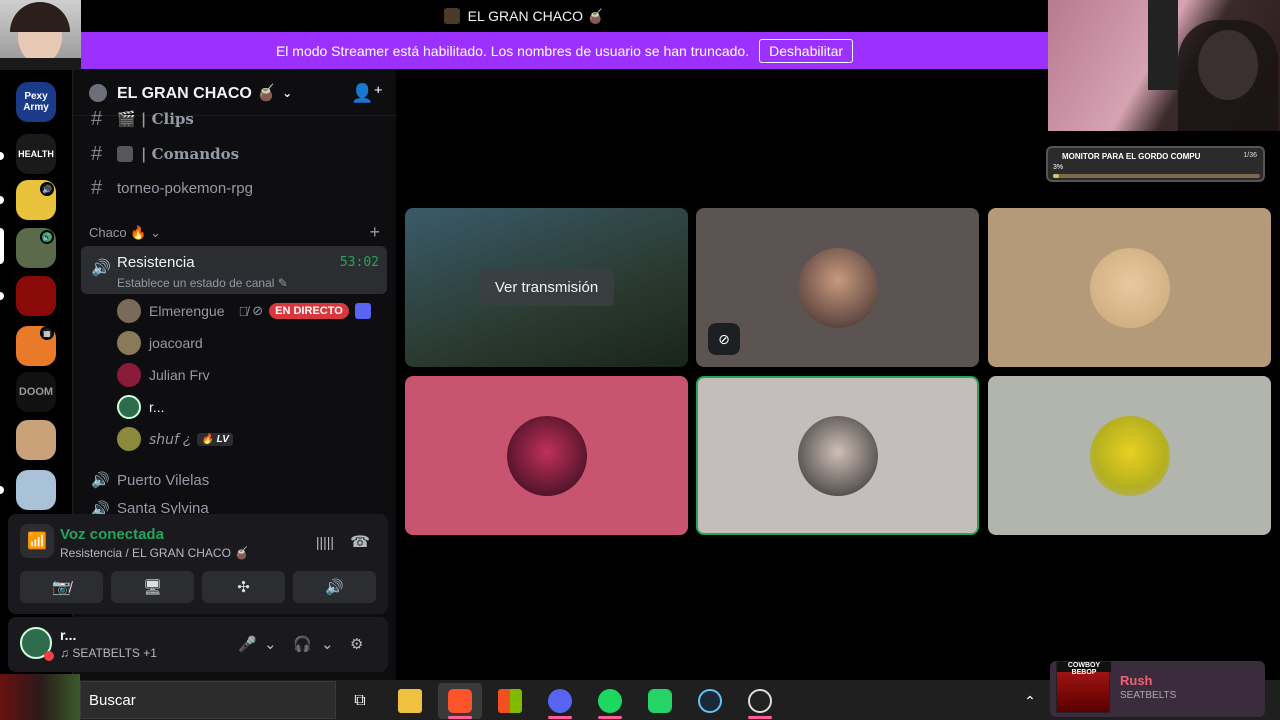 The height and width of the screenshot is (720, 1280). Describe the element at coordinates (202, 283) in the screenshot. I see `channel-status: Establece un estado de canal ✎` at that location.